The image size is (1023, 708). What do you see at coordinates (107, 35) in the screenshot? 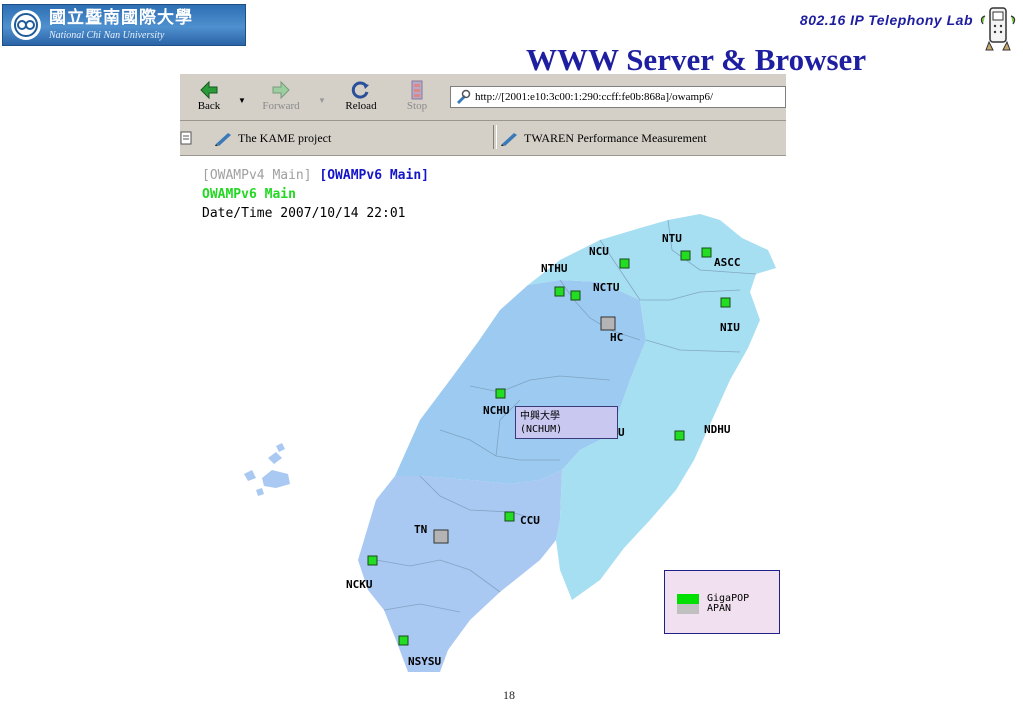
I see `logo-english-name: National Chi Nan University` at bounding box center [107, 35].